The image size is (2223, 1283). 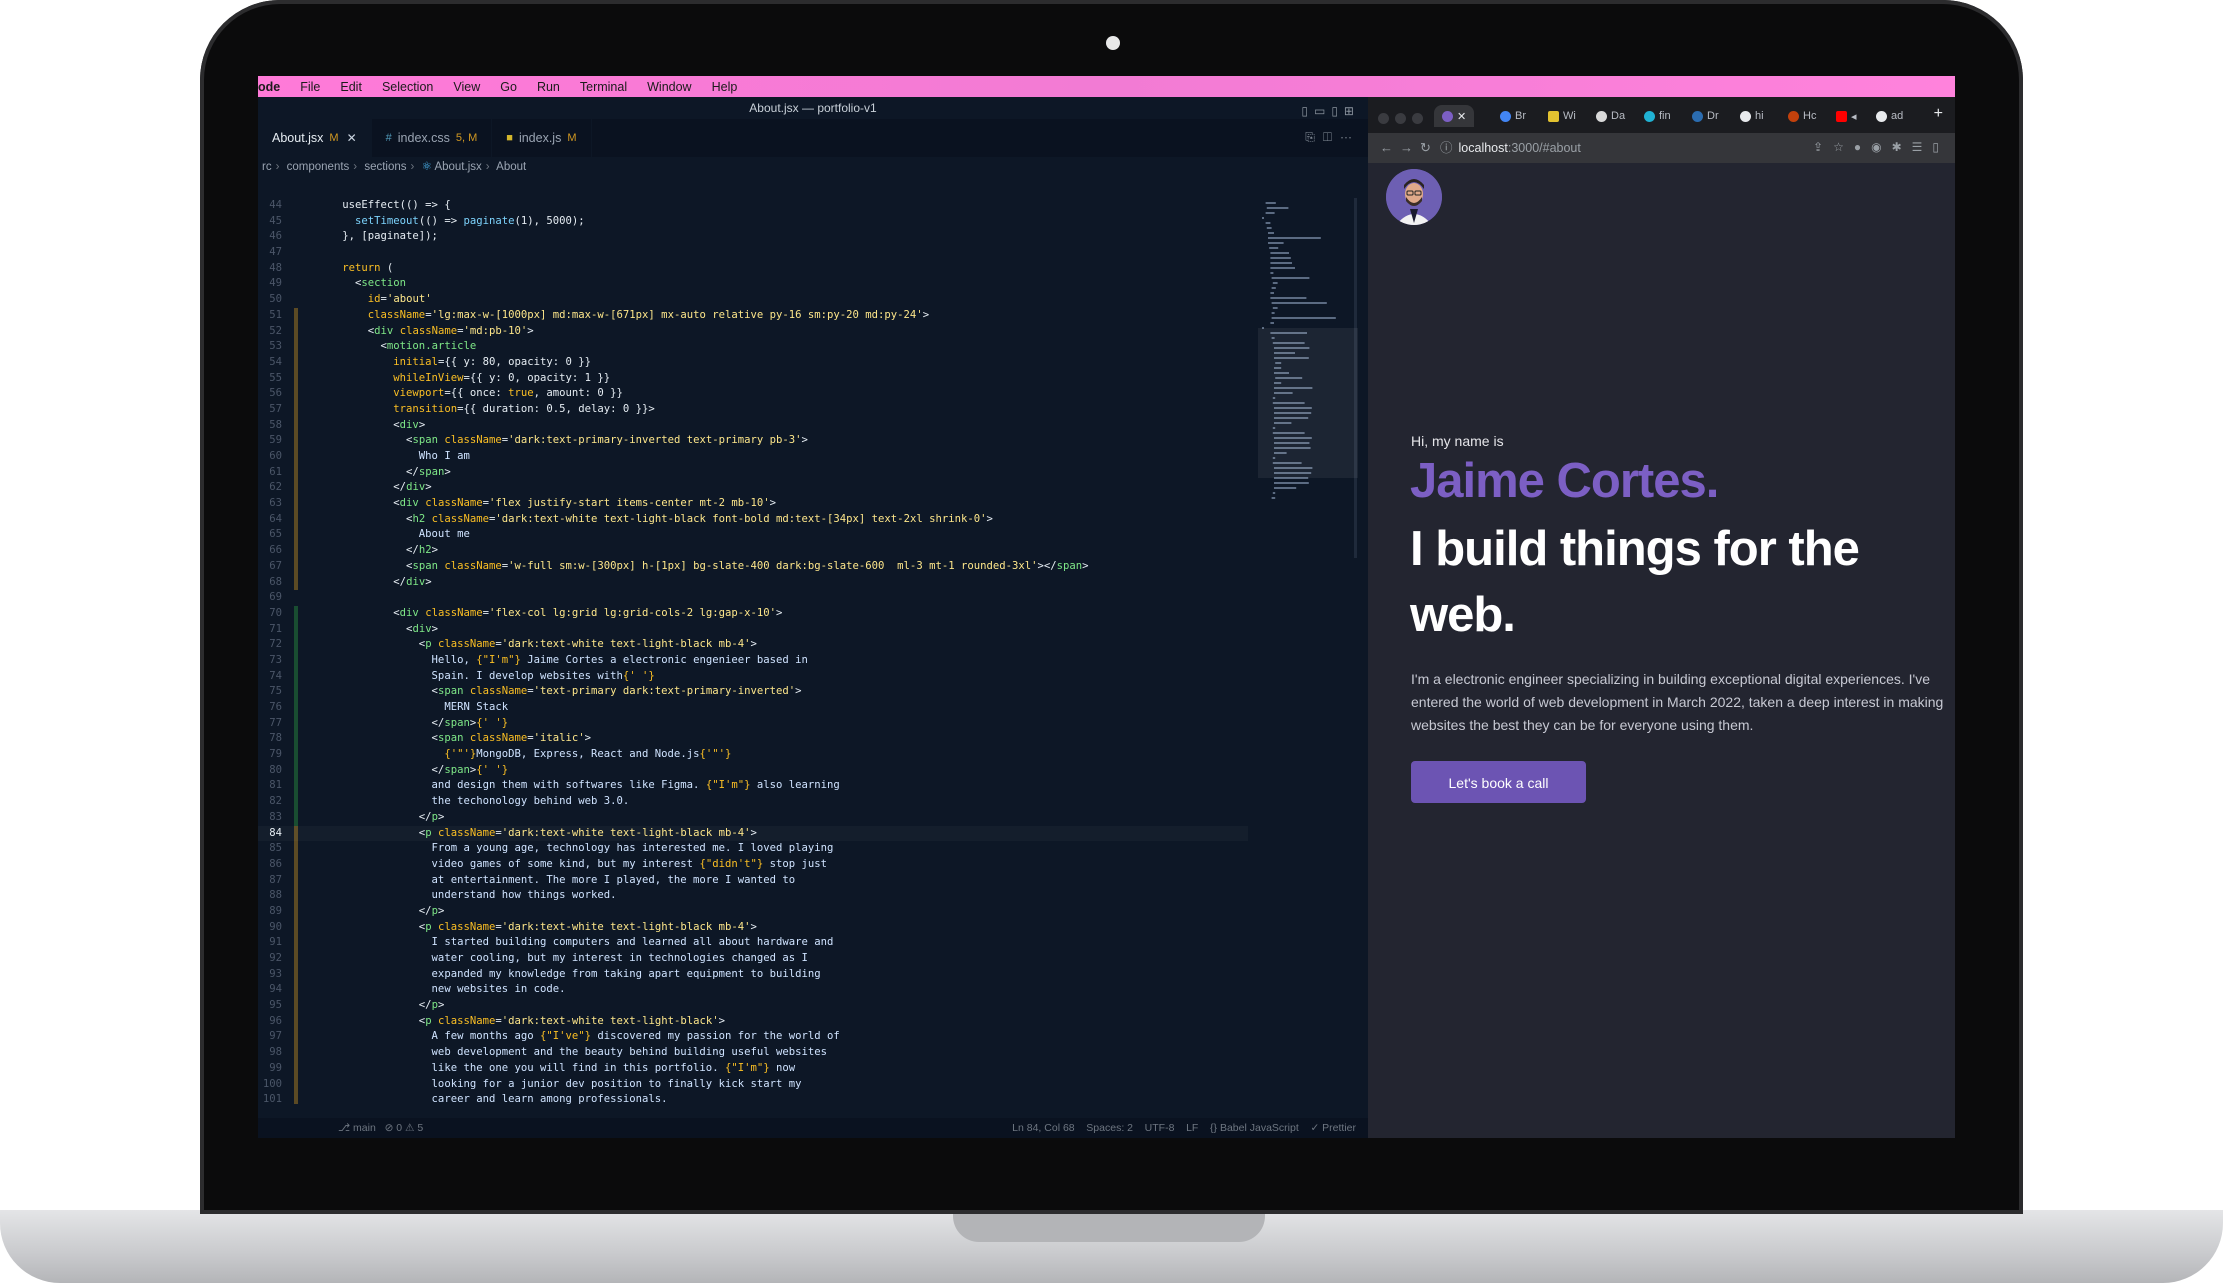 I want to click on code-line: 48 return (, so click(x=753, y=269).